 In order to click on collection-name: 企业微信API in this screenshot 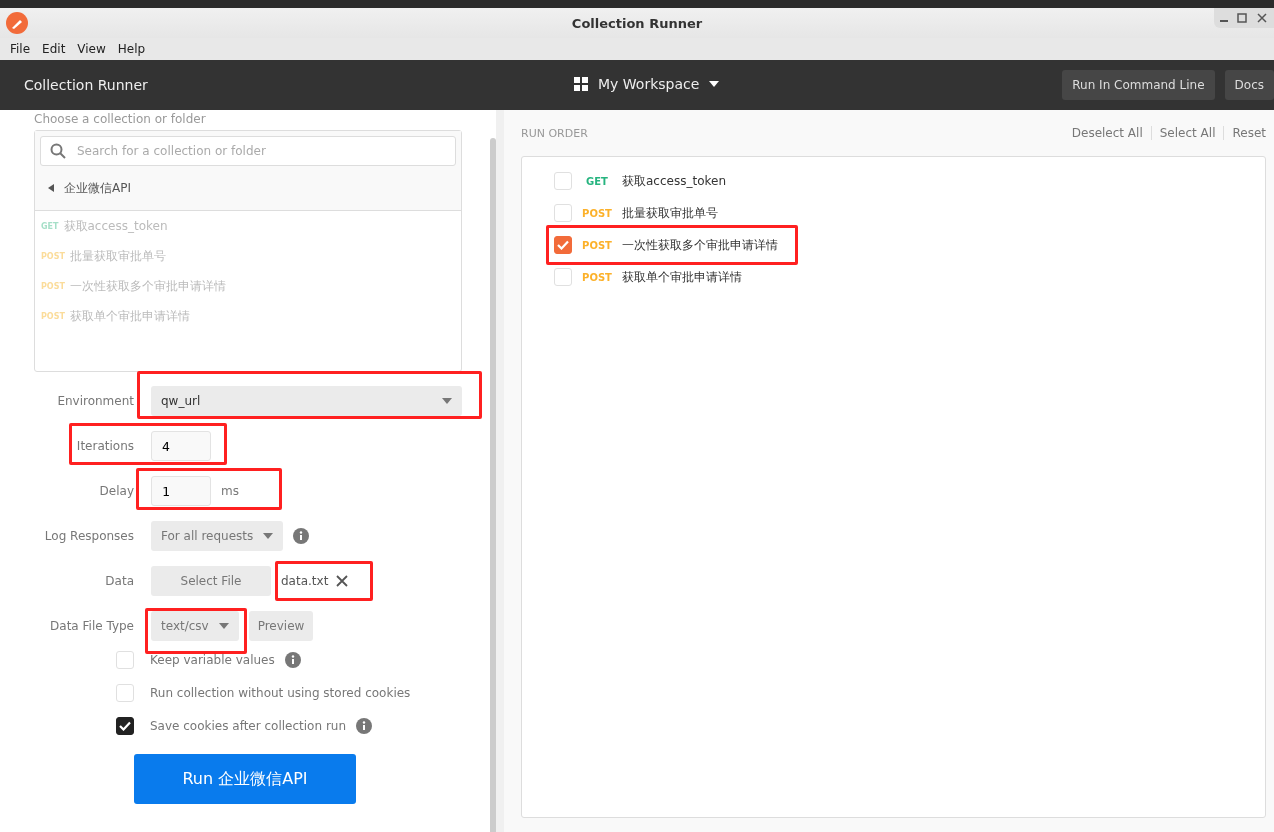, I will do `click(97, 188)`.